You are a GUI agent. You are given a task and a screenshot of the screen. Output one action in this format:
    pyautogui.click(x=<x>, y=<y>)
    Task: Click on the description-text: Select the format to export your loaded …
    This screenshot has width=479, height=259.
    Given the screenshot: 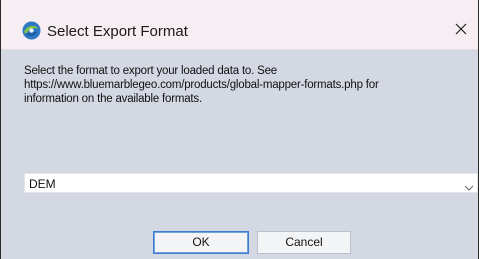 What is the action you would take?
    pyautogui.click(x=244, y=85)
    